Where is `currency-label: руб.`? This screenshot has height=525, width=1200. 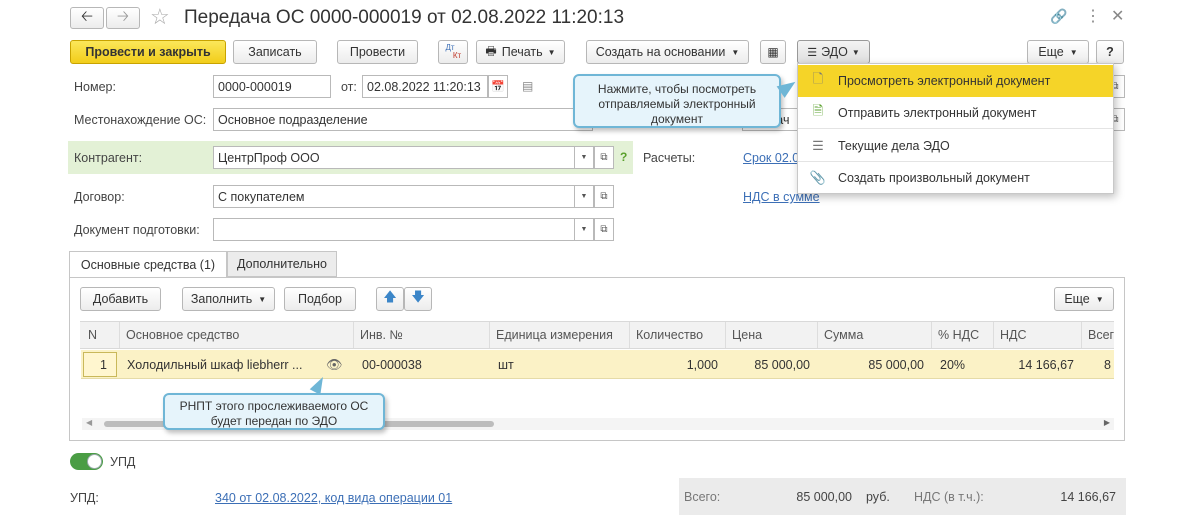
currency-label: руб. is located at coordinates (878, 497).